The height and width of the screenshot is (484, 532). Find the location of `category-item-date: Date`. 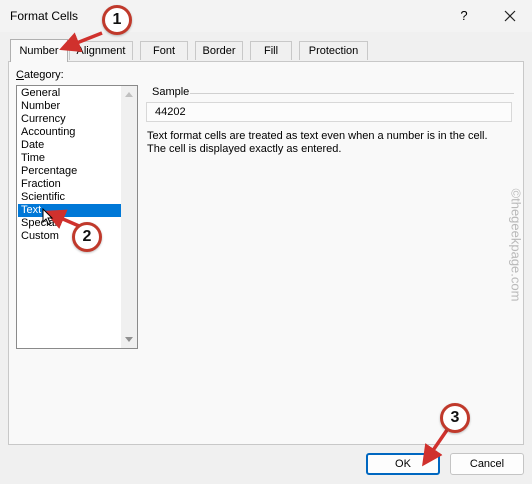

category-item-date: Date is located at coordinates (69, 145).